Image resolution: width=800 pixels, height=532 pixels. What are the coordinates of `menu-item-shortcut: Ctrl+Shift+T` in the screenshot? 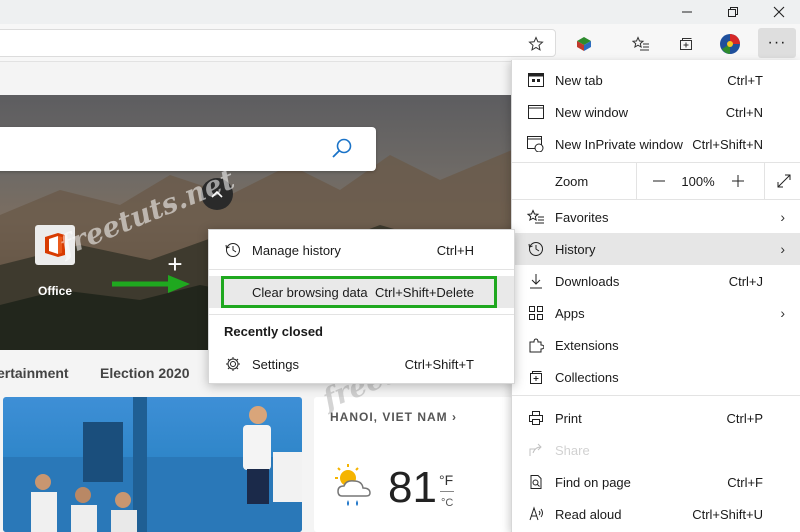 It's located at (439, 364).